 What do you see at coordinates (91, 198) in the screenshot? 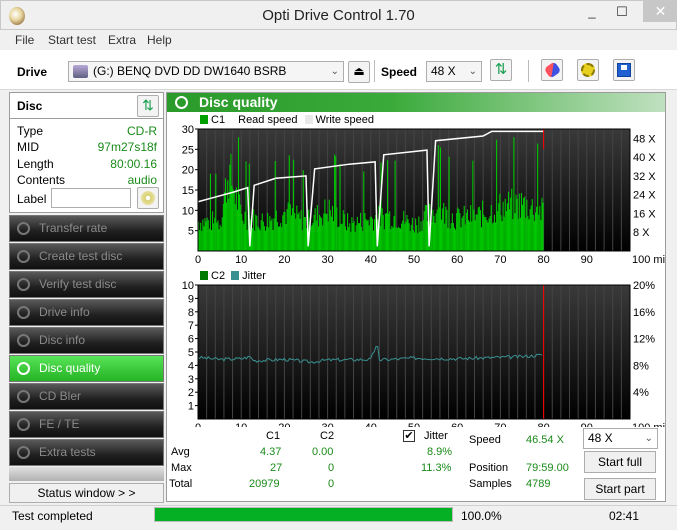
I see `disc-label-input` at bounding box center [91, 198].